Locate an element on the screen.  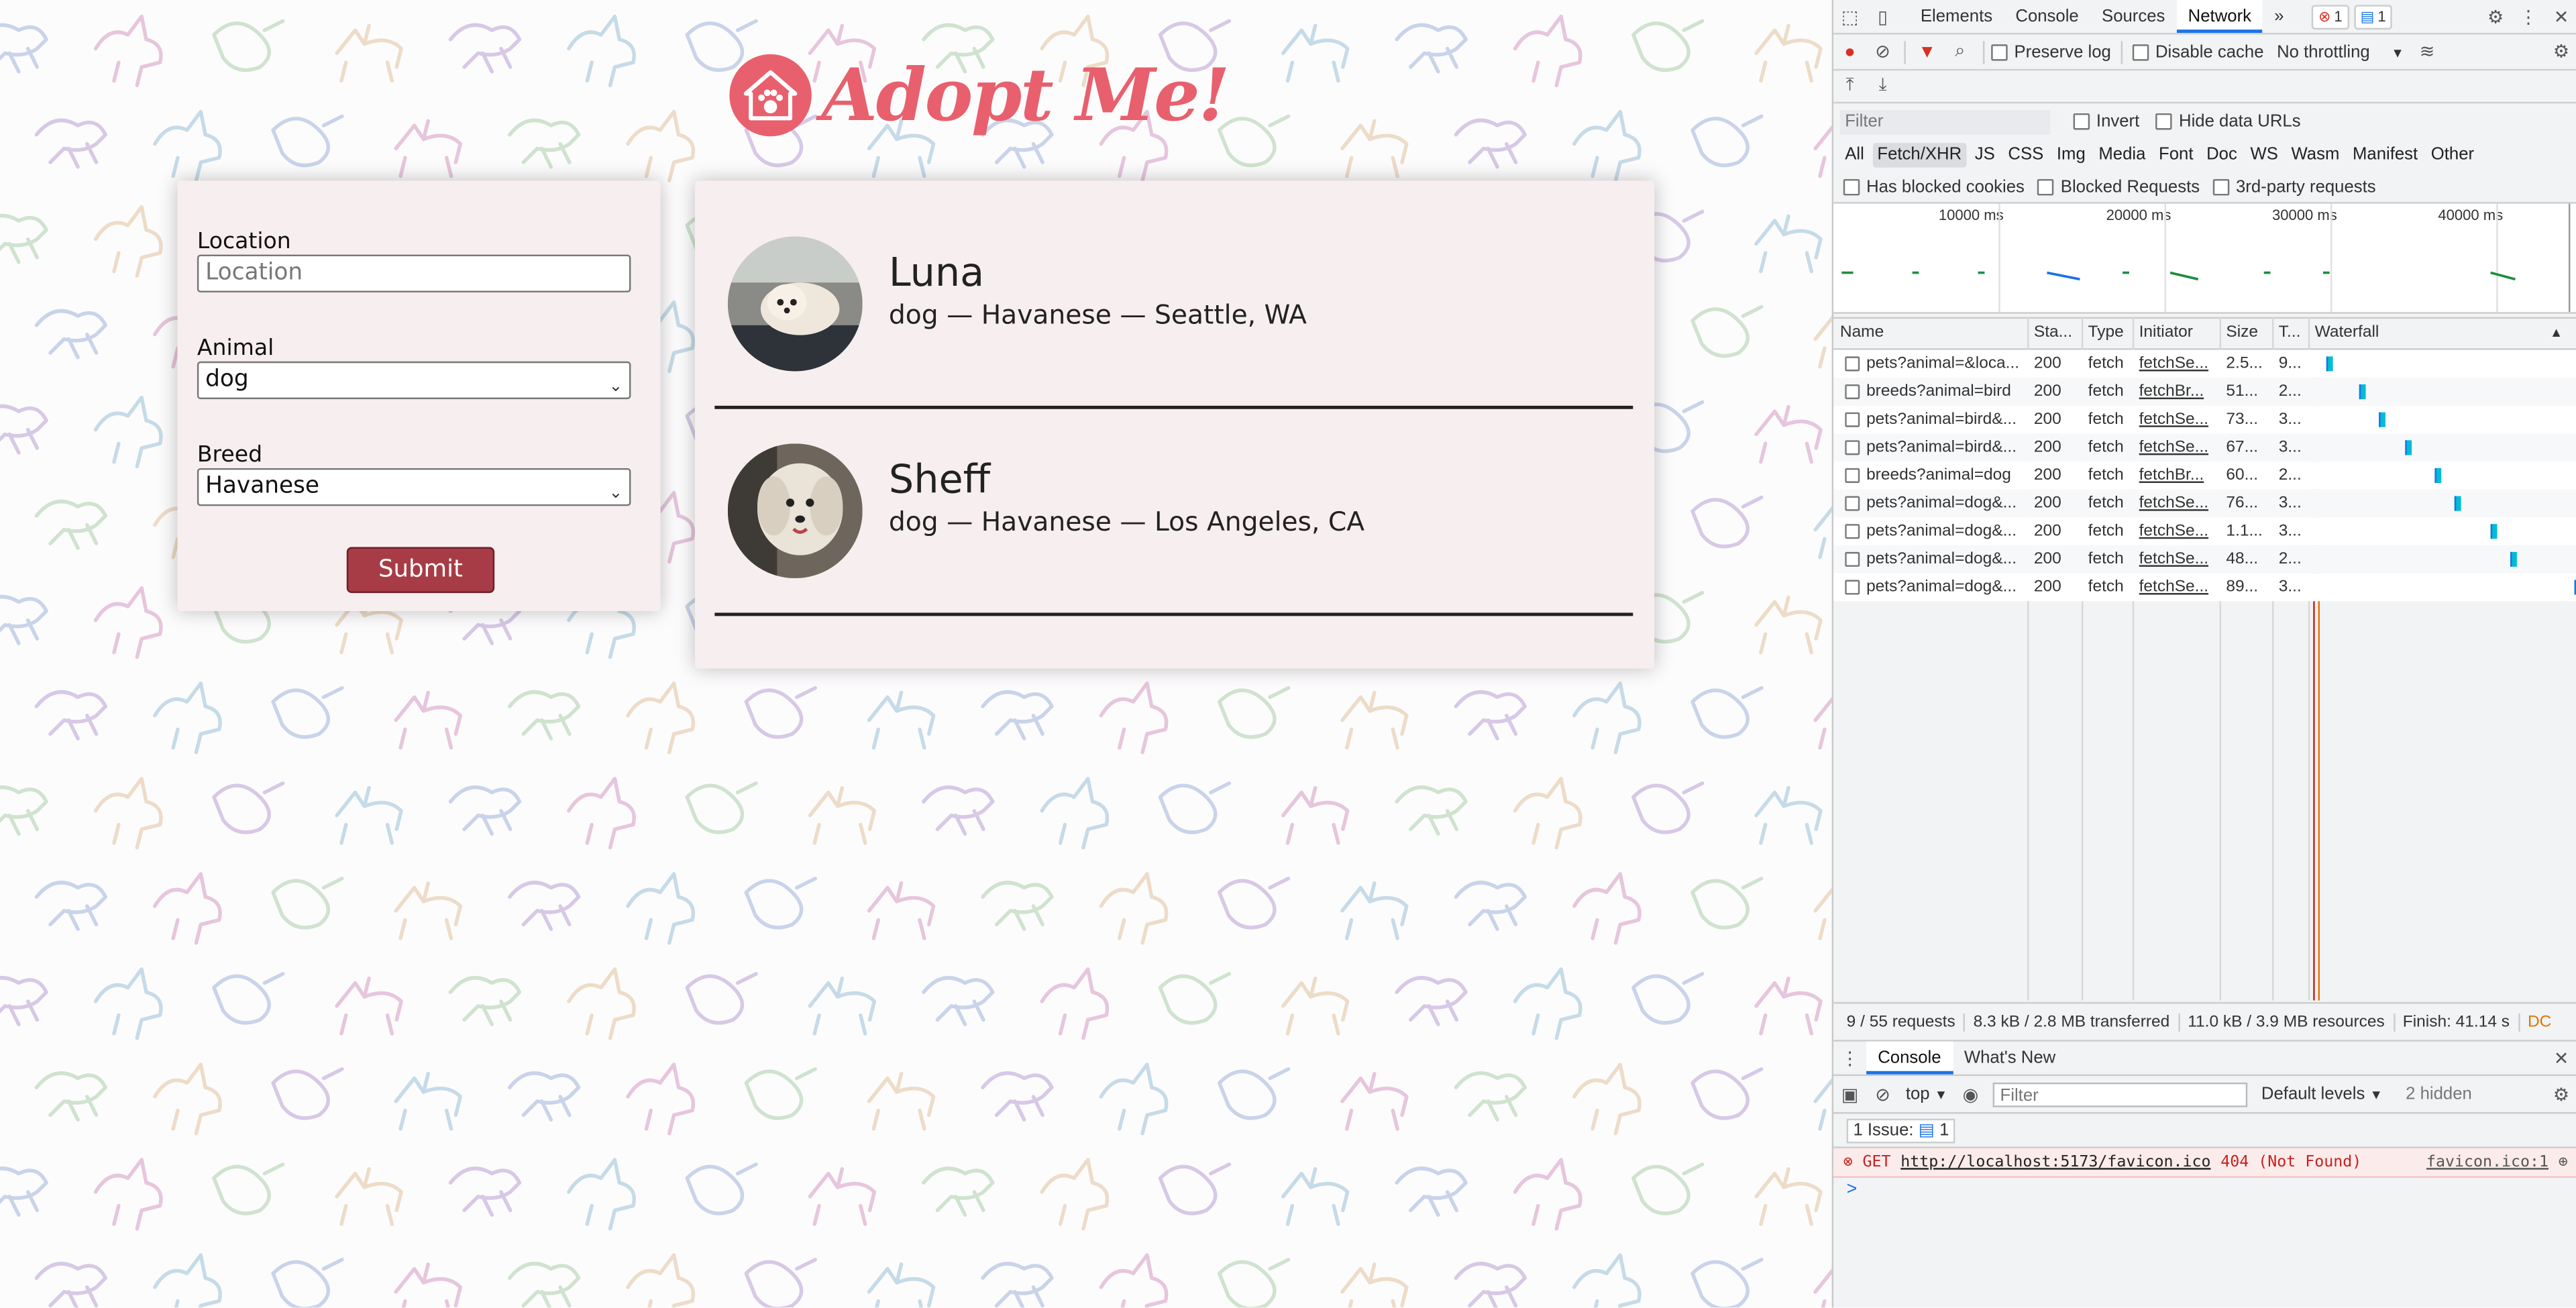
eye-icon: ◉ is located at coordinates (1970, 1095).